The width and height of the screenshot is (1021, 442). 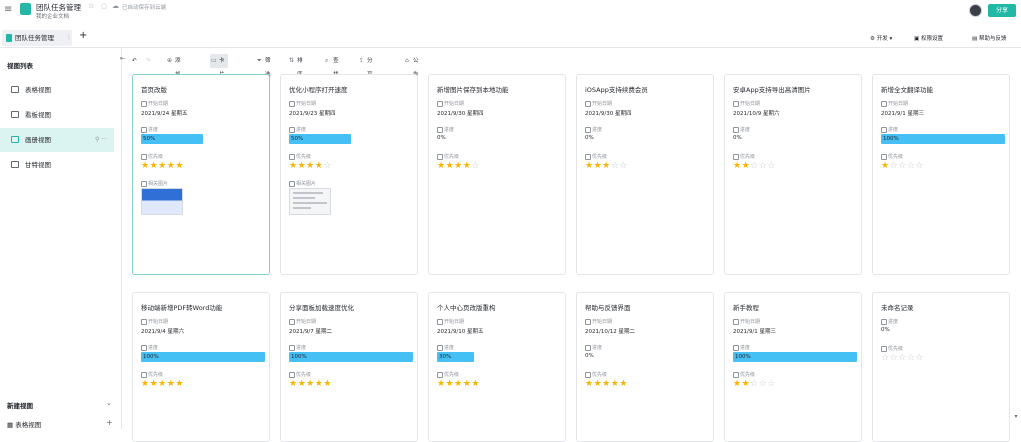 I want to click on chevron-down-icon: ⌄, so click(x=109, y=403).